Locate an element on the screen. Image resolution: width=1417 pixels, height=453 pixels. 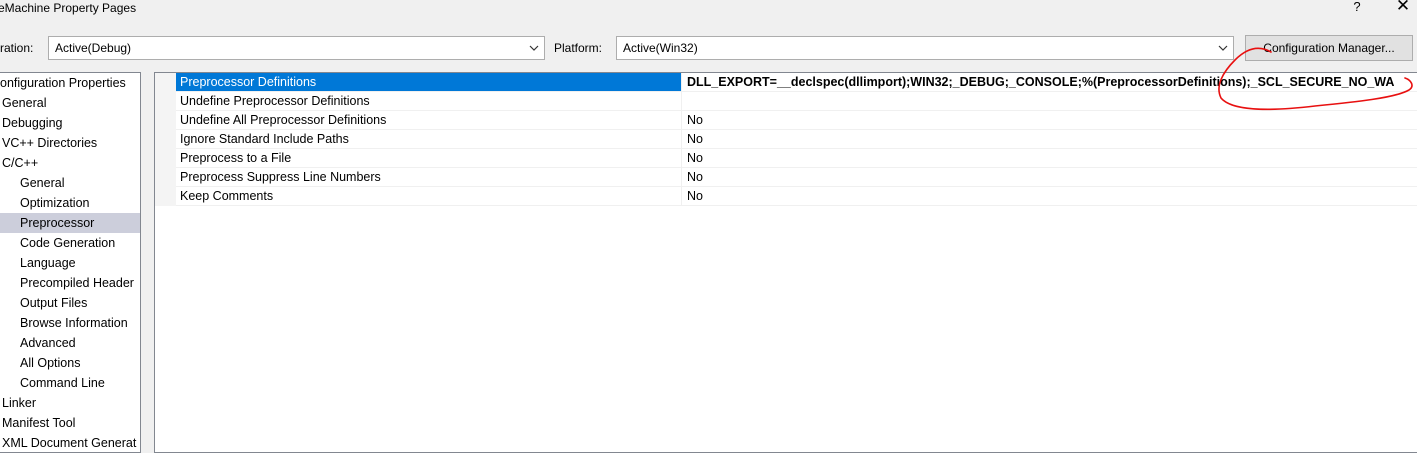
close-button: ✕ is located at coordinates (1403, 8).